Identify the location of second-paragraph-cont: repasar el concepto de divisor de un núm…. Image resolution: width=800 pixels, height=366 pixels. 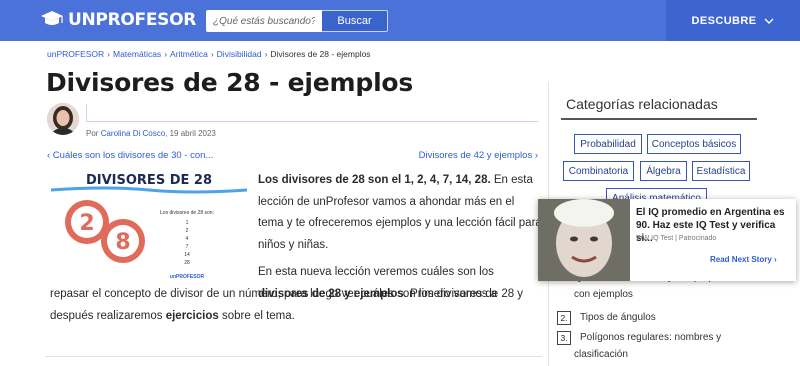
(296, 305).